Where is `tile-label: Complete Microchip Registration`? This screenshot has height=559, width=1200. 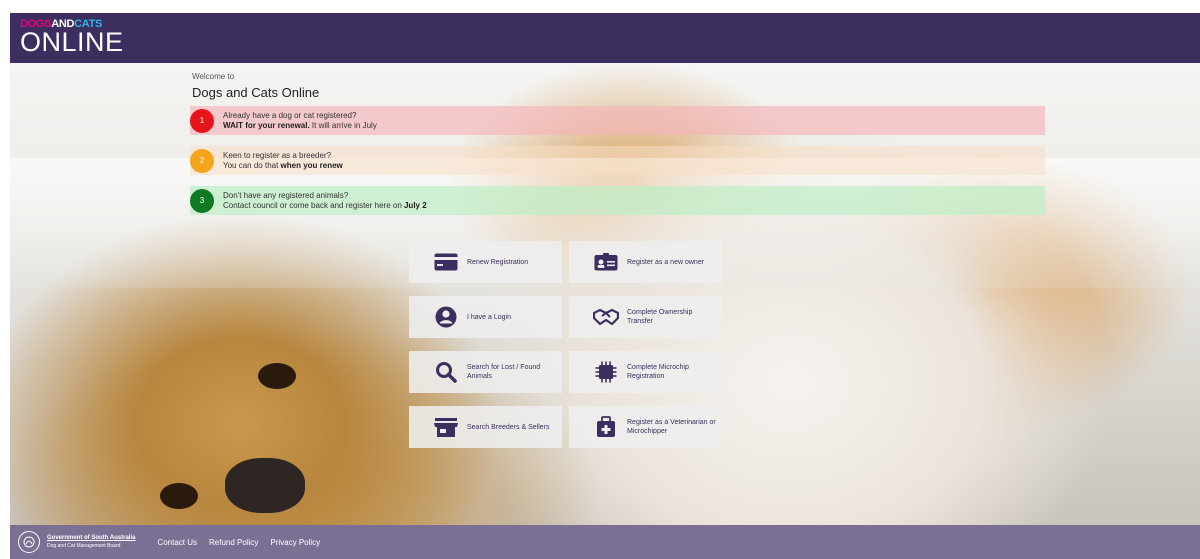
tile-label: Complete Microchip Registration is located at coordinates (658, 372).